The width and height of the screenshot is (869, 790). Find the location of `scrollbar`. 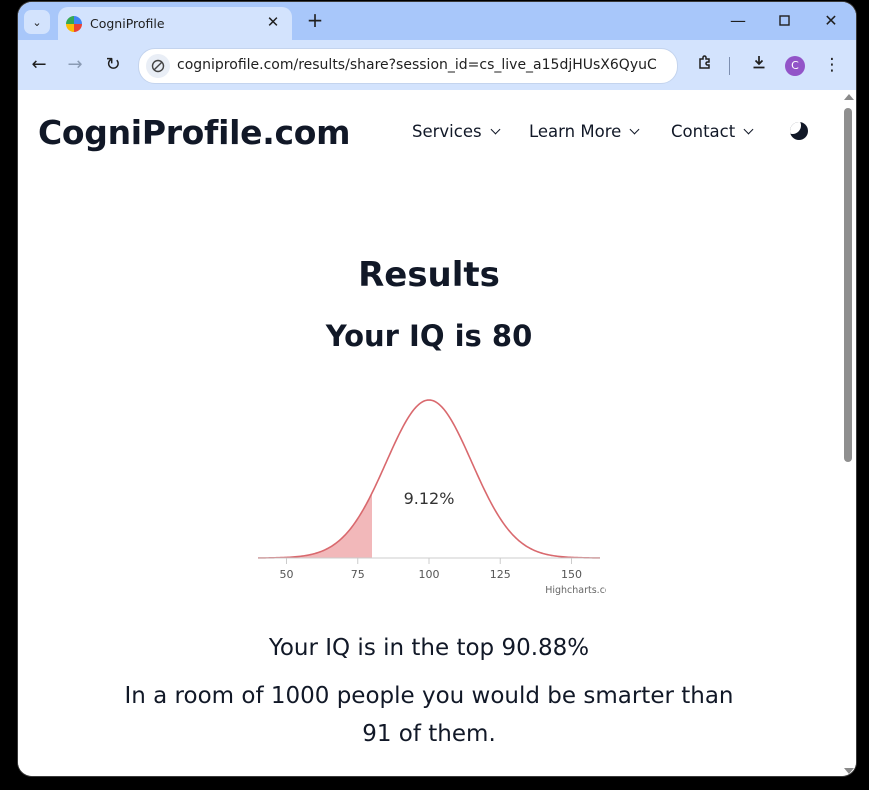

scrollbar is located at coordinates (848, 433).